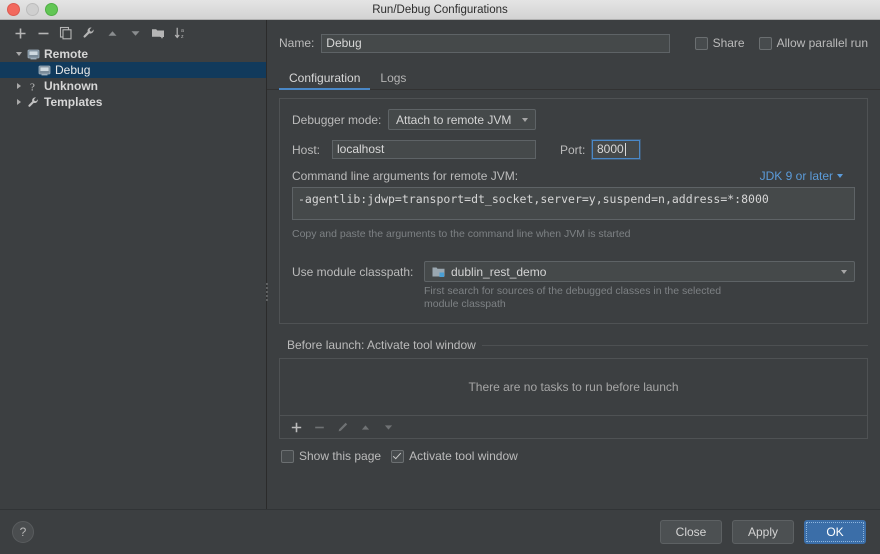 The image size is (880, 554). I want to click on remove-configuration-button, so click(43, 33).